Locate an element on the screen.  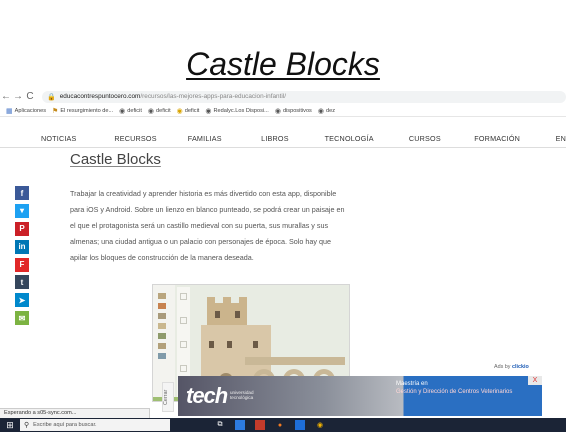
task-view-icon: ⧉ is located at coordinates (220, 425).